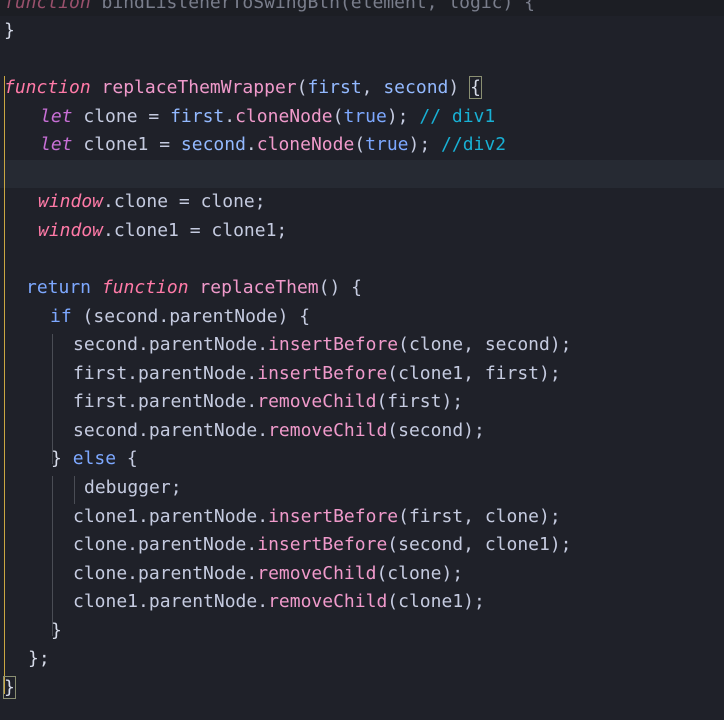 The width and height of the screenshot is (724, 720). I want to click on function-name: replaceThem, so click(259, 287).